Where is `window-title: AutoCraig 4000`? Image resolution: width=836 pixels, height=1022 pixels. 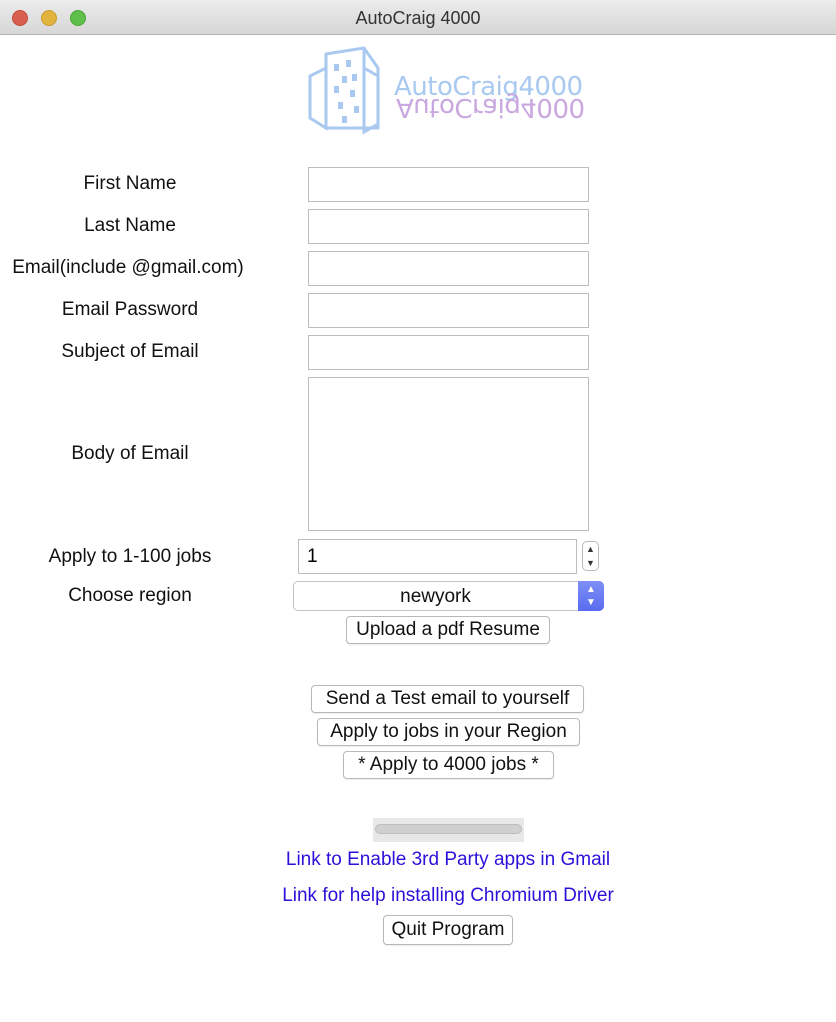
window-title: AutoCraig 4000 is located at coordinates (418, 18).